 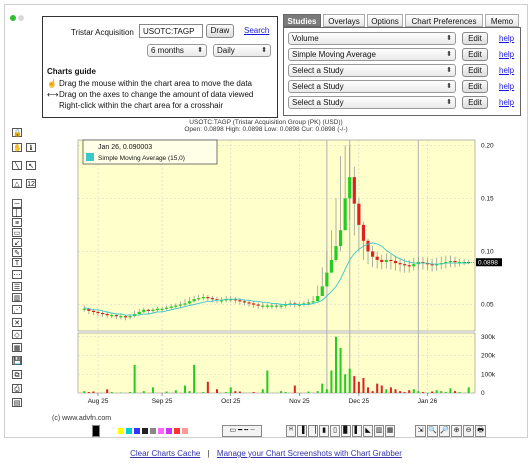 I want to click on layout-icon: ▤, so click(x=17, y=402).